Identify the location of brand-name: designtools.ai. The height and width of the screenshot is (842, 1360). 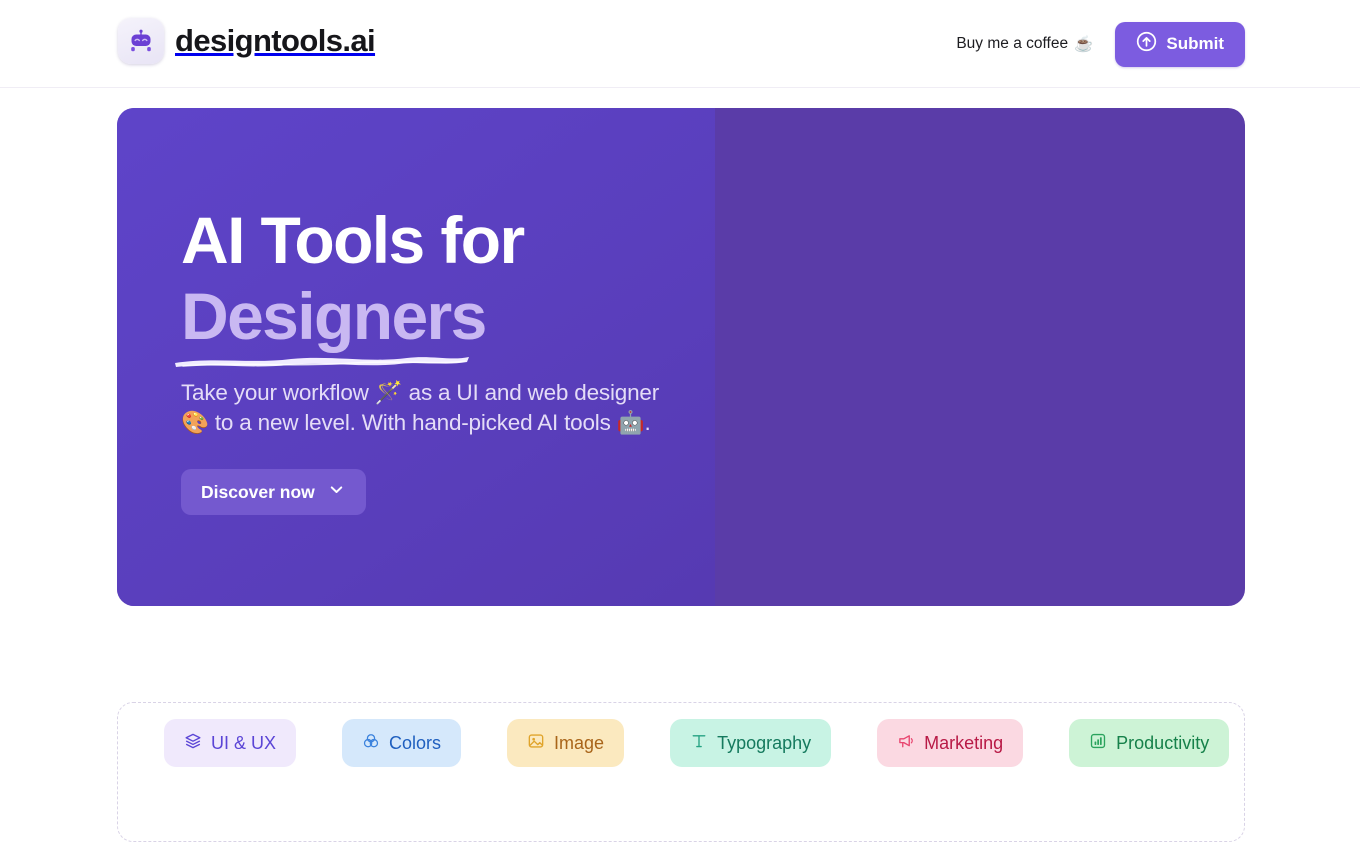
(275, 40).